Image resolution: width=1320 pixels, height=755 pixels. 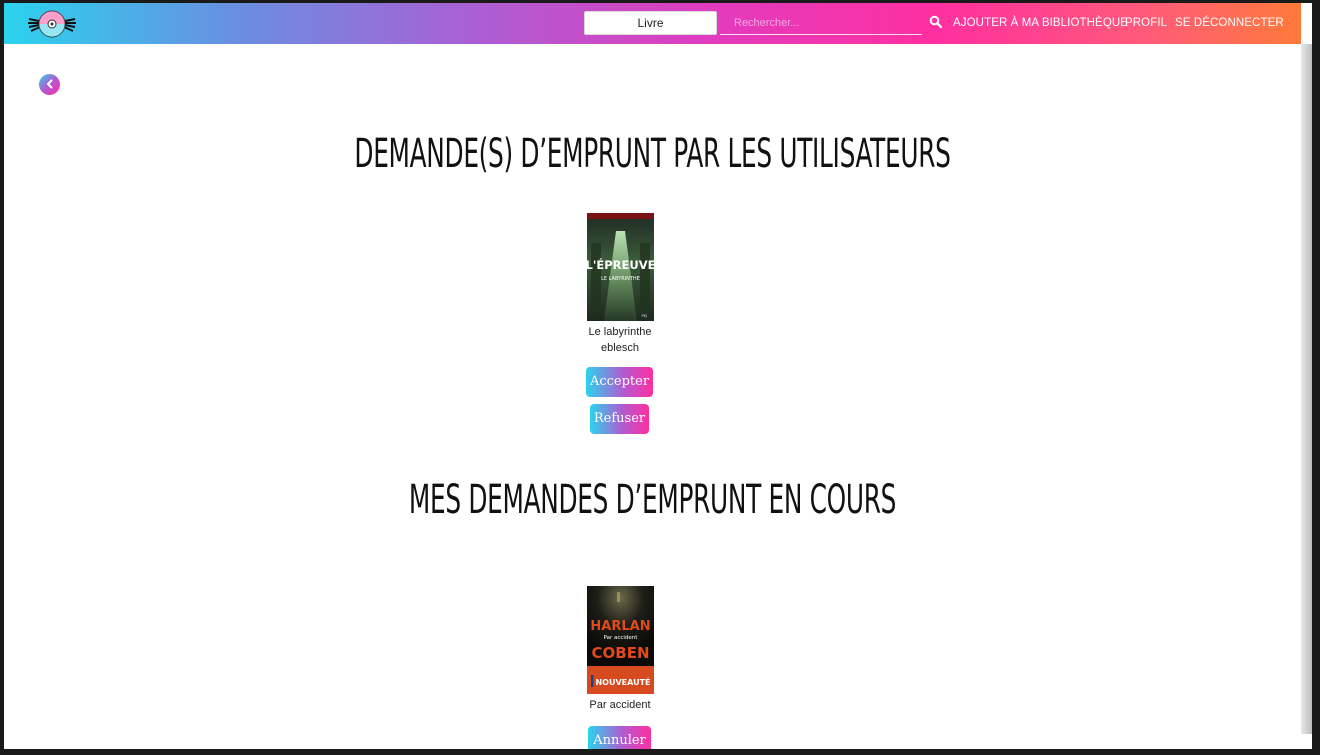 I want to click on cover-author-last: COBEN, so click(x=620, y=653).